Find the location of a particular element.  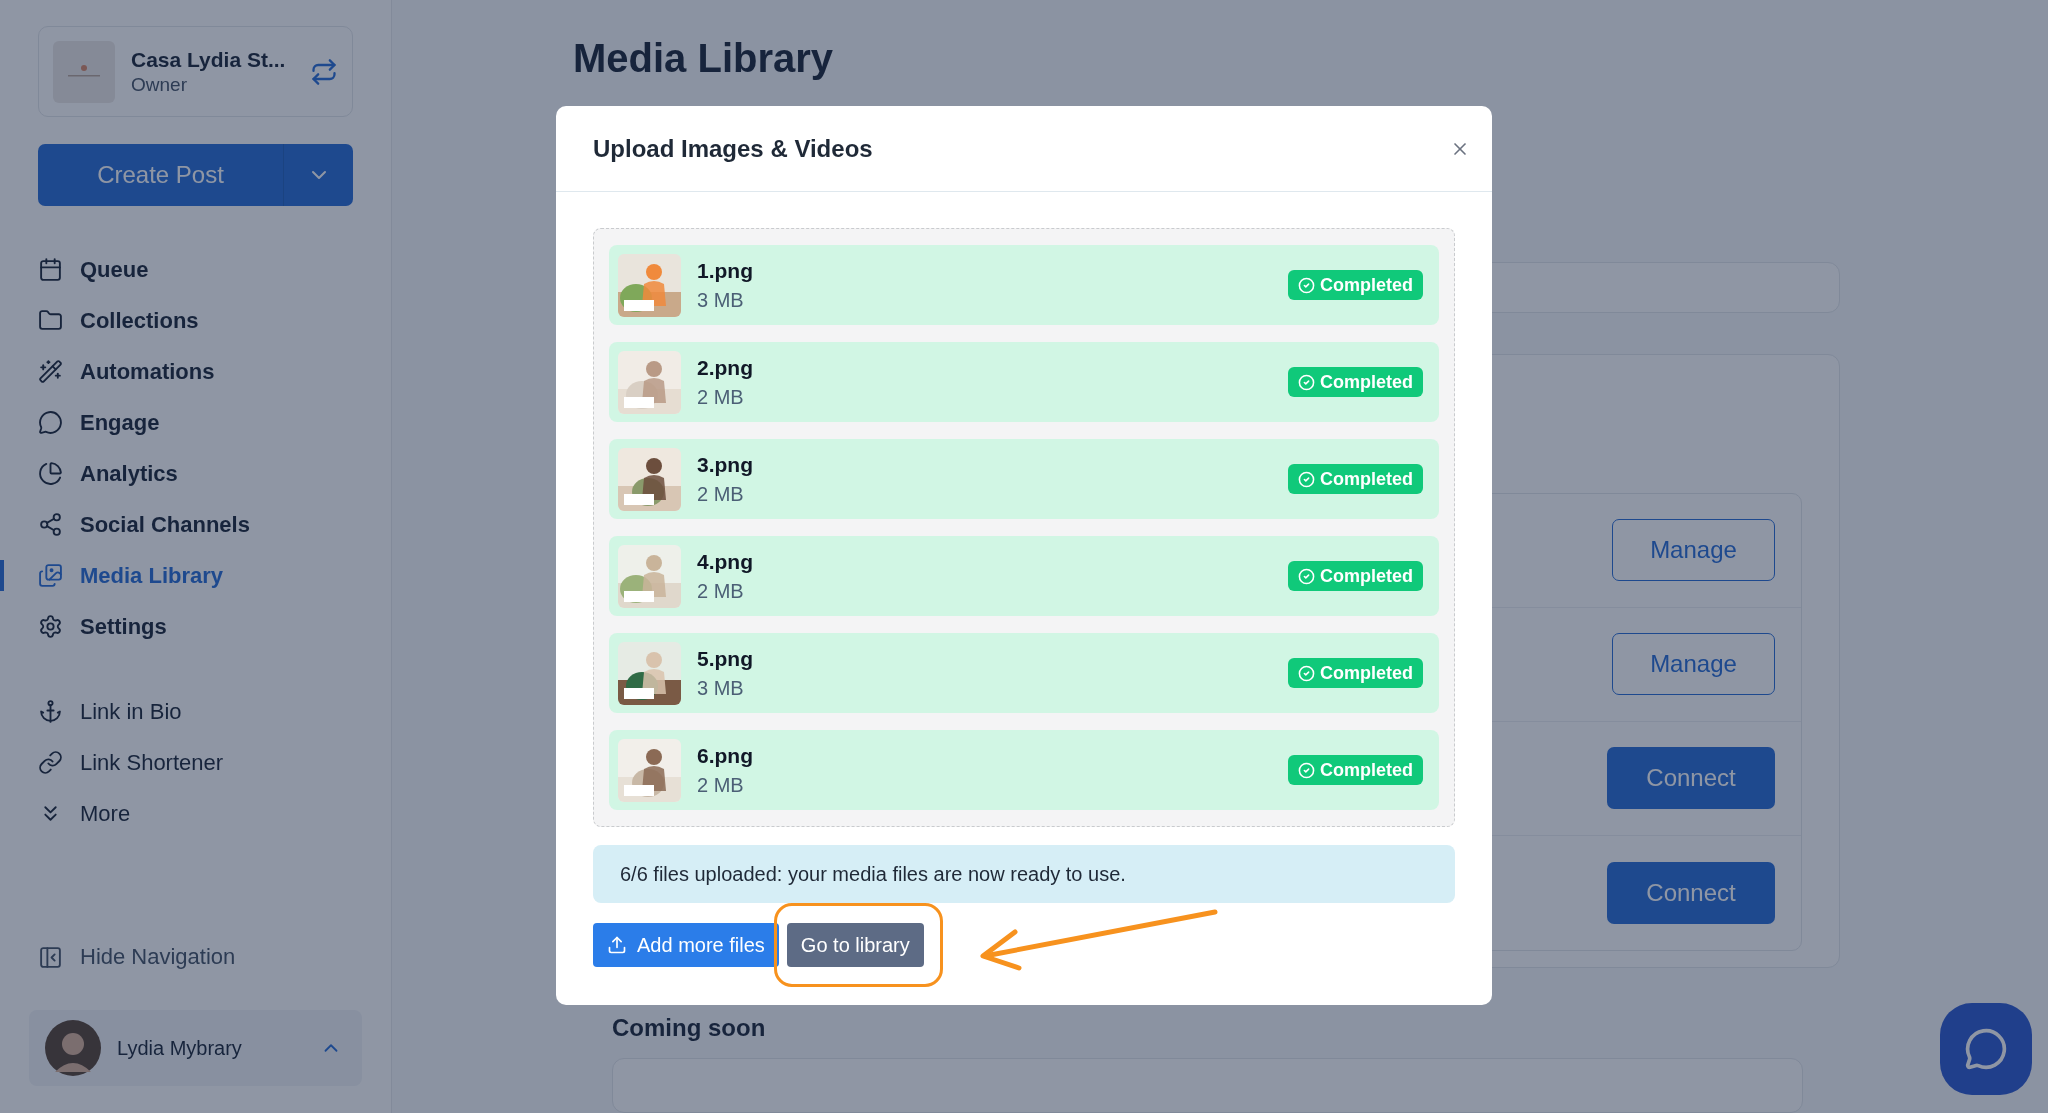

hide-navigation-link: Hide Navigation is located at coordinates (195, 957).